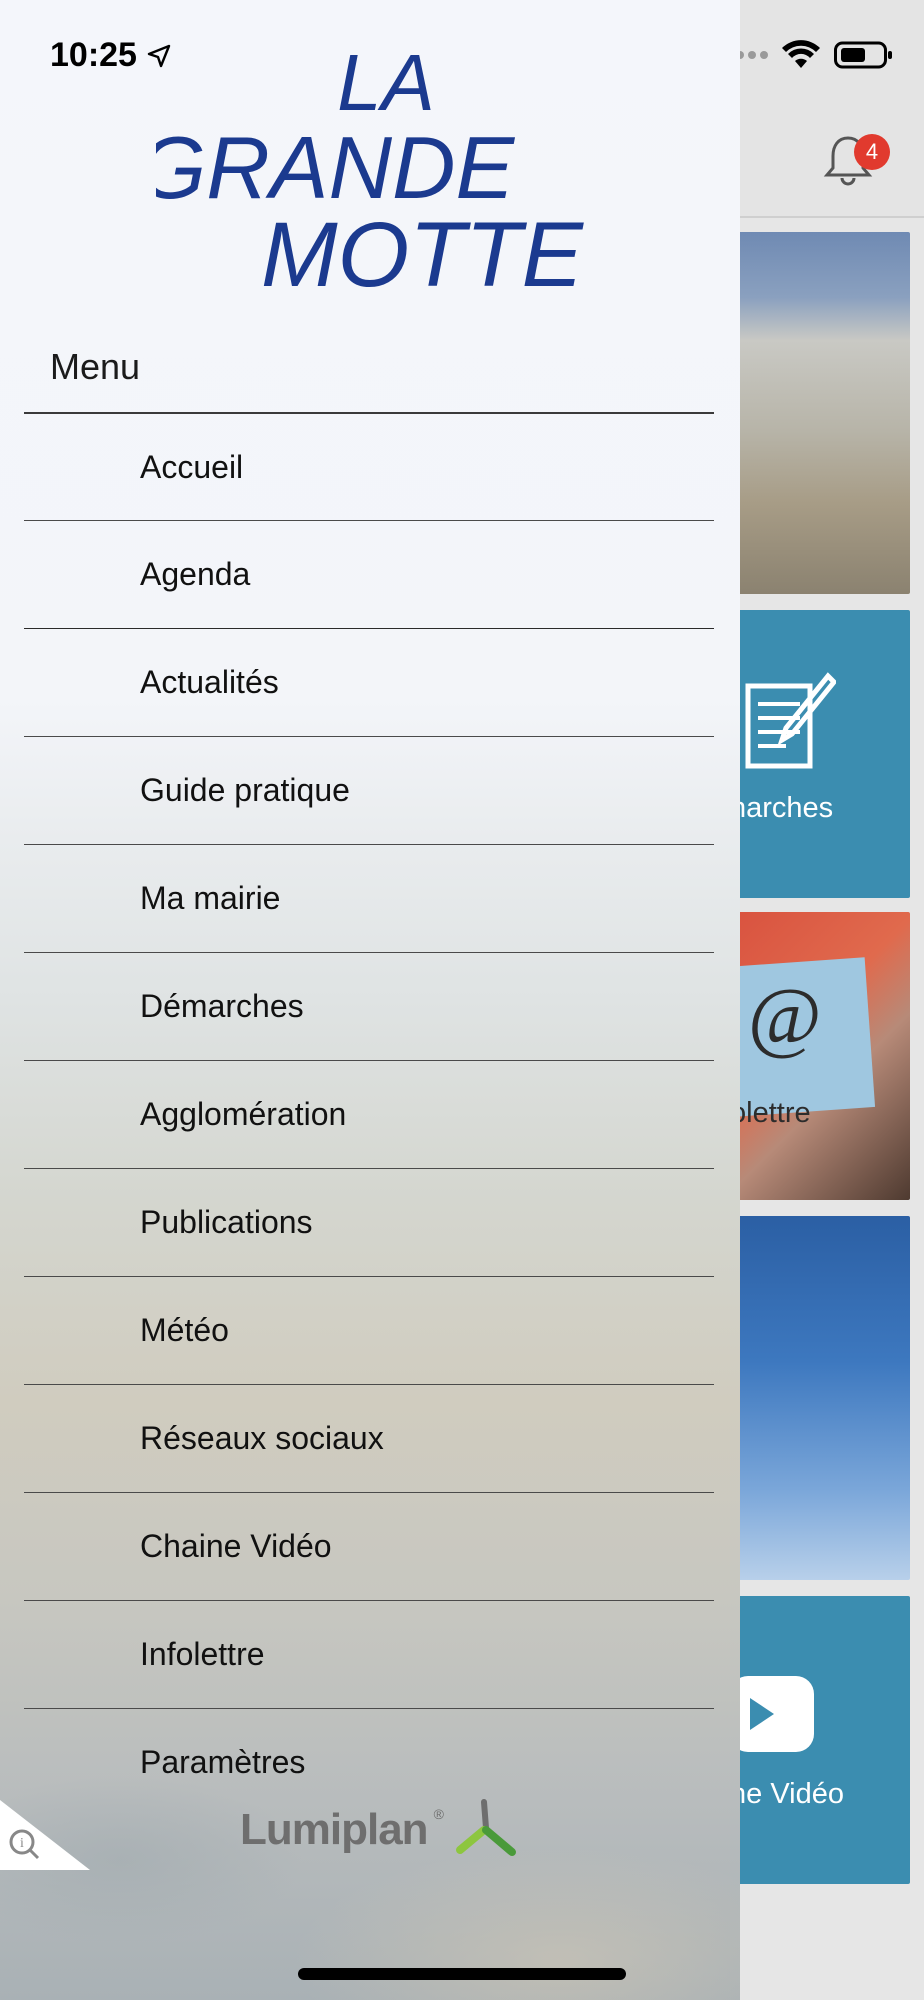 The height and width of the screenshot is (2000, 924). I want to click on tile-video-label: ne Vidéo, so click(787, 1794).